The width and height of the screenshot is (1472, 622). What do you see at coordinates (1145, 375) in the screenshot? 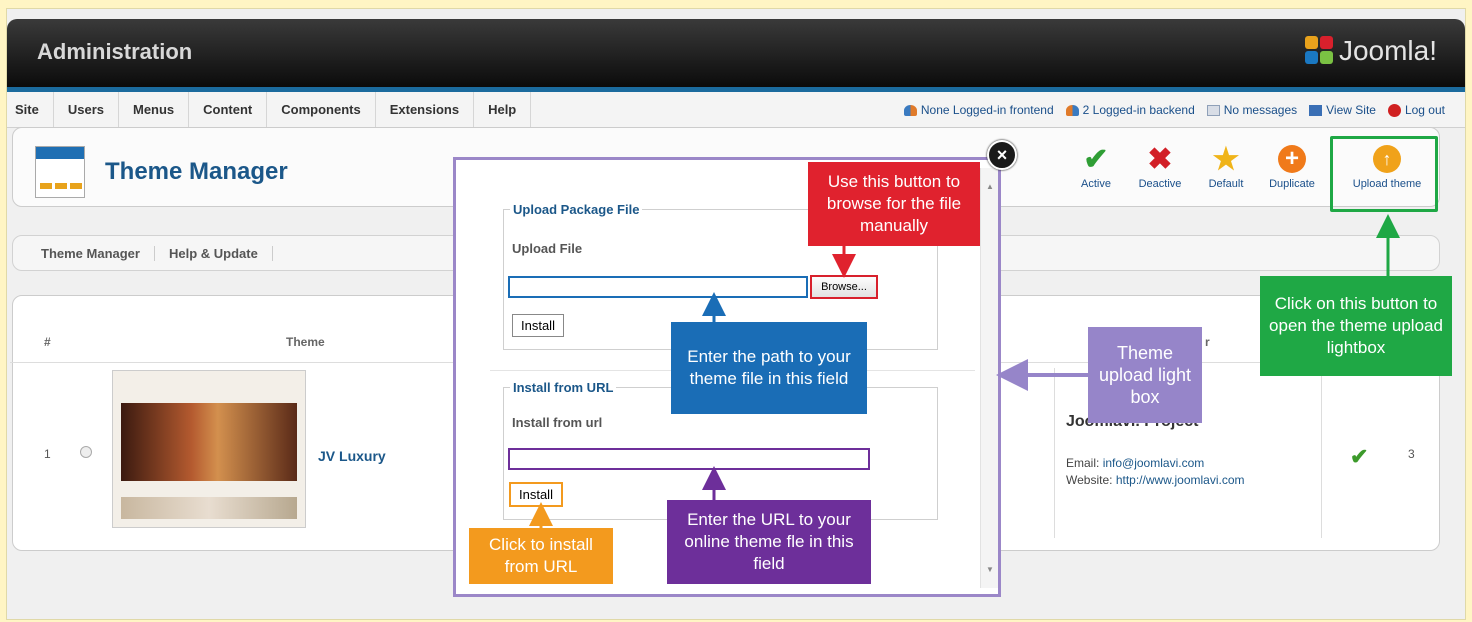
I see `callout-lightbox: Theme upload light box` at bounding box center [1145, 375].